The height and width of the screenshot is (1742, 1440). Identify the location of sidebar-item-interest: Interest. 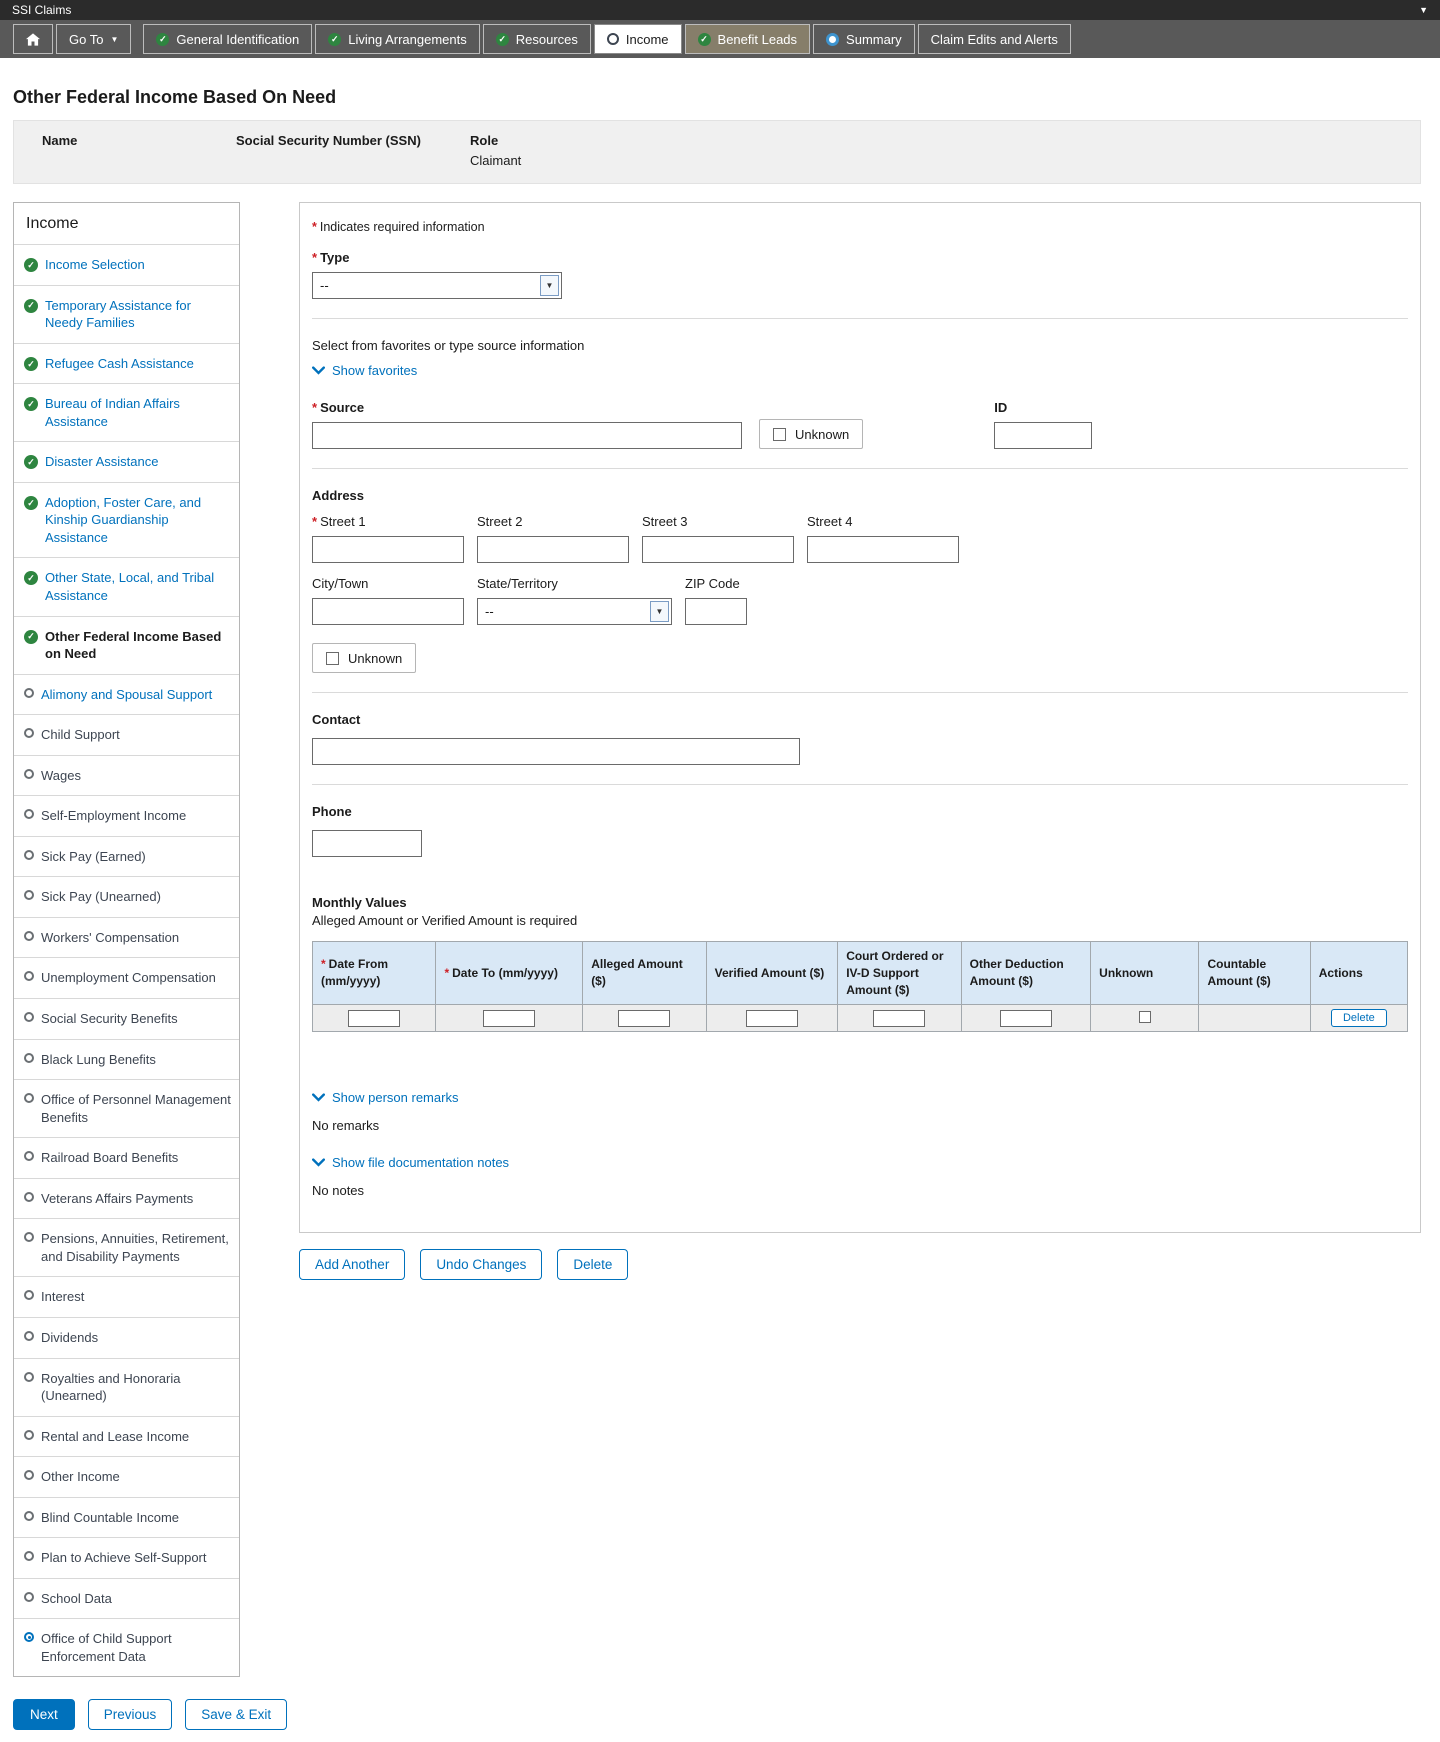
(126, 1296).